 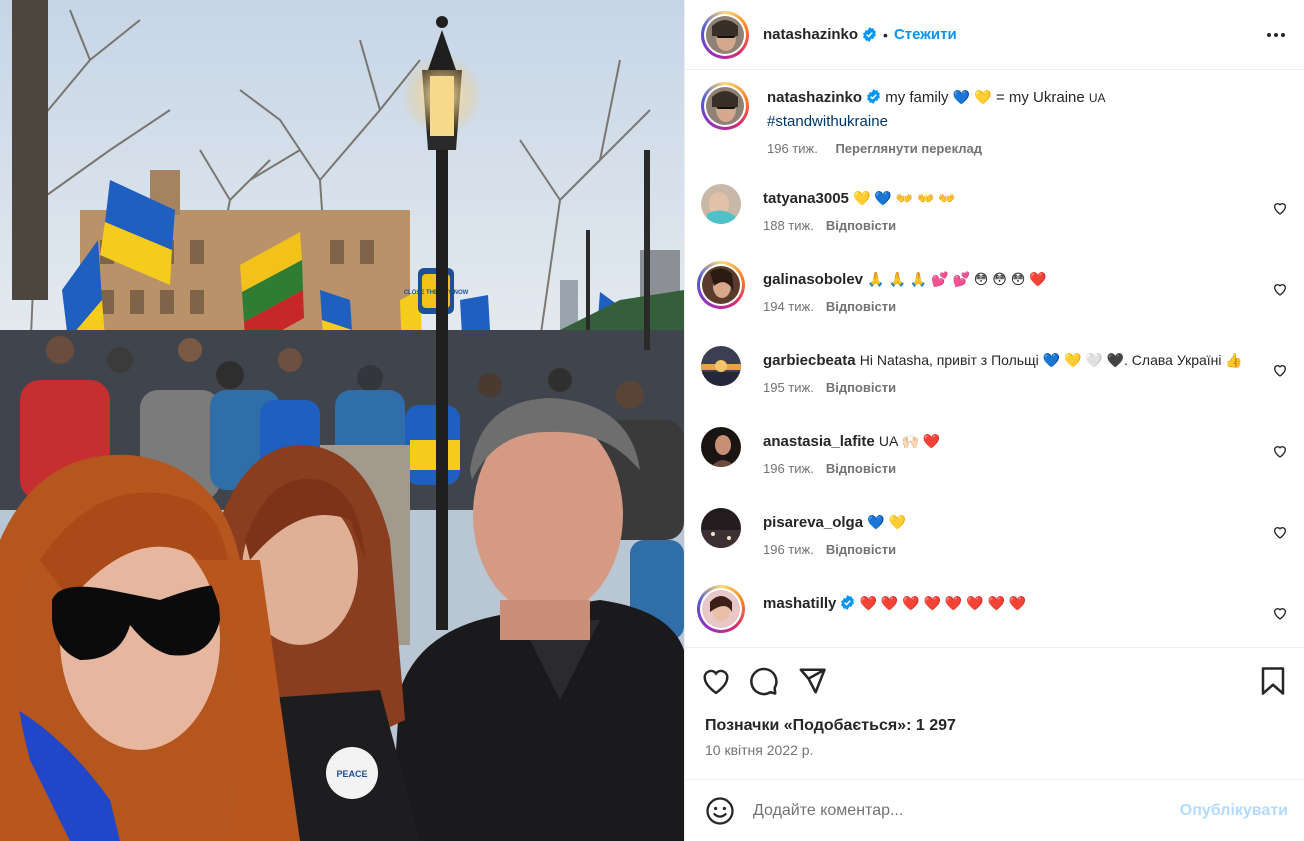 What do you see at coordinates (983, 97) in the screenshot?
I see `yellow-heart-icon: 💛` at bounding box center [983, 97].